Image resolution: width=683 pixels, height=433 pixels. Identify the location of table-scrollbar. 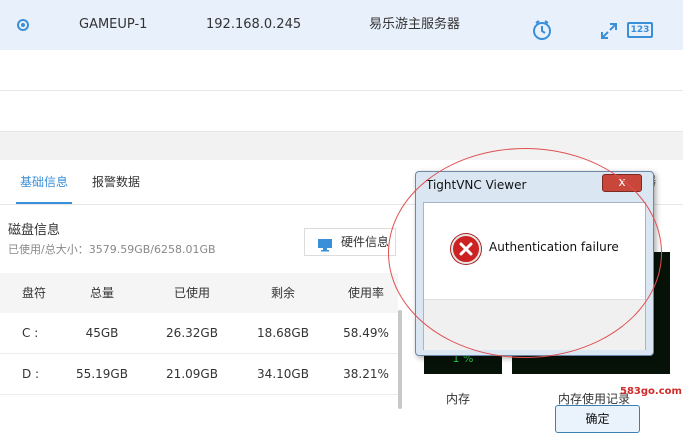
(400, 359).